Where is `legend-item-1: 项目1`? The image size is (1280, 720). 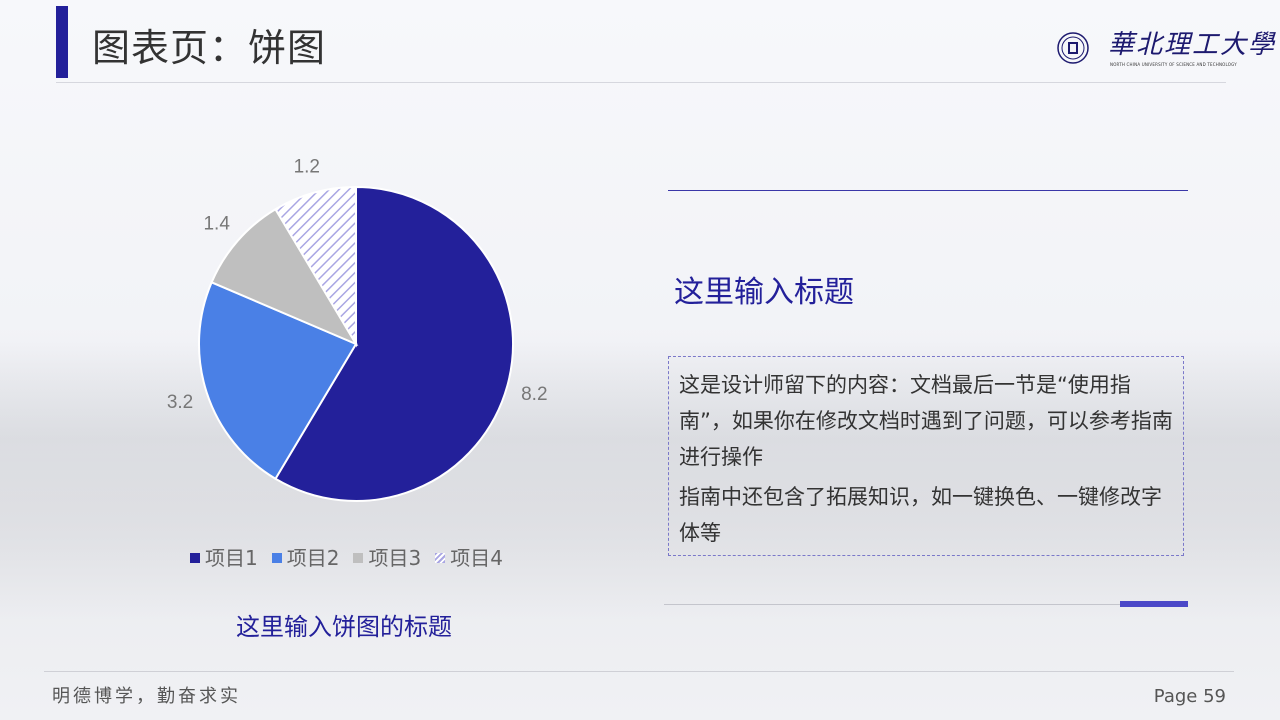
legend-item-1: 项目1 is located at coordinates (224, 558).